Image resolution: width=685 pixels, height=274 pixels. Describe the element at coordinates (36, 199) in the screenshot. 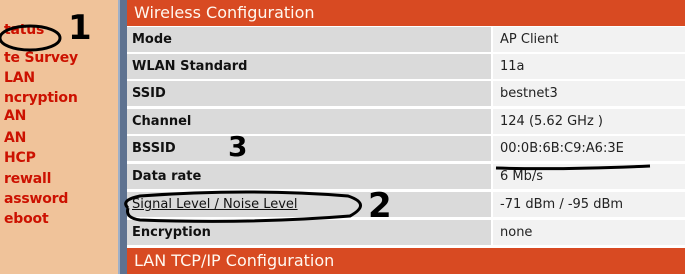

I see `nav-password: assword` at that location.